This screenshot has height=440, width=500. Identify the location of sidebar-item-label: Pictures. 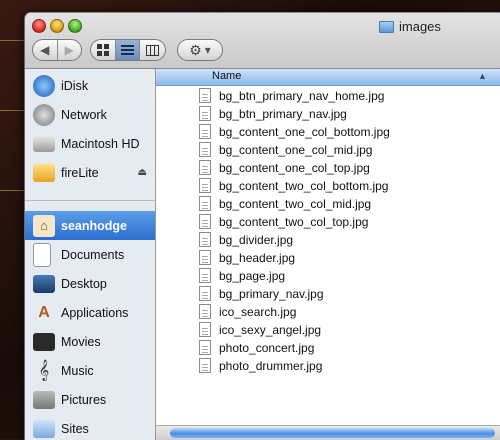
(84, 399).